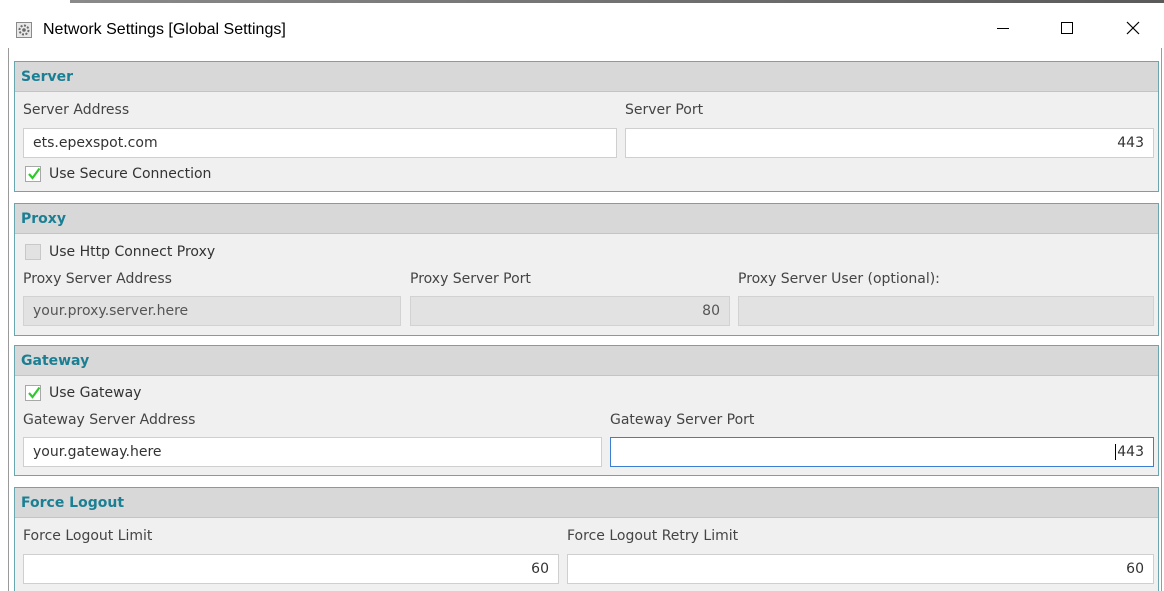 The width and height of the screenshot is (1164, 591). What do you see at coordinates (212, 311) in the screenshot?
I see `proxy-address-input: your.proxy.server.here` at bounding box center [212, 311].